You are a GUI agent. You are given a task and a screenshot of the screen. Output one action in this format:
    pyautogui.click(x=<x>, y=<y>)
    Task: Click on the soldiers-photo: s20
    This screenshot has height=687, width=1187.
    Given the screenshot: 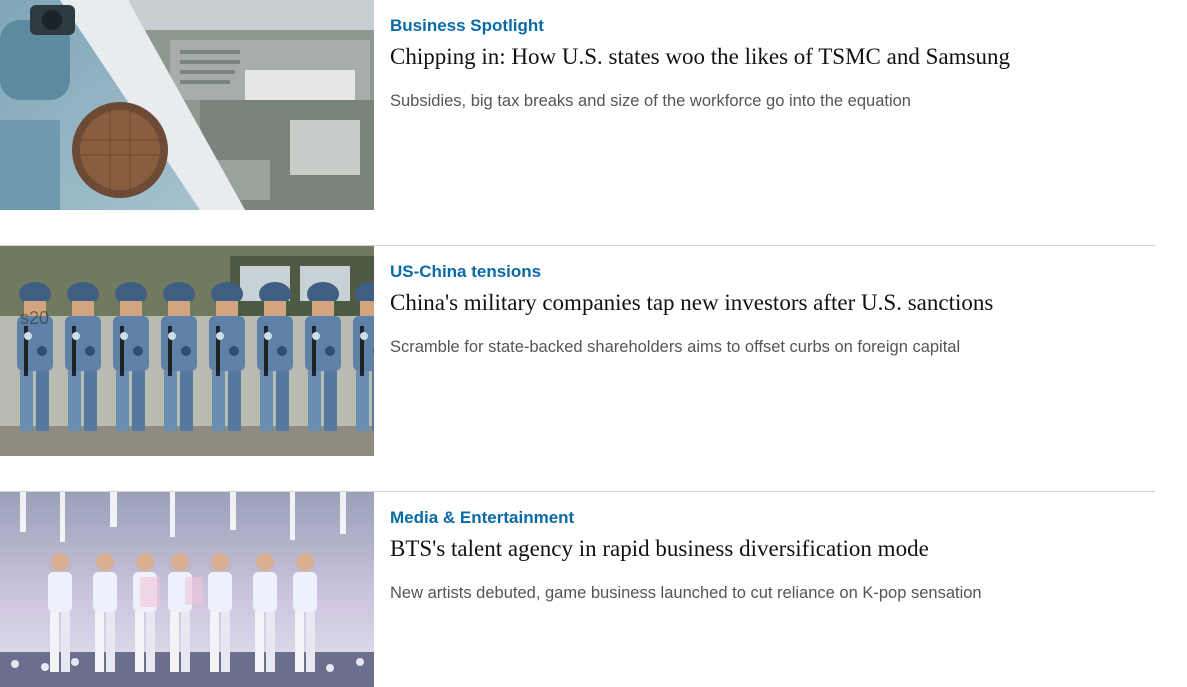 What is the action you would take?
    pyautogui.click(x=187, y=351)
    